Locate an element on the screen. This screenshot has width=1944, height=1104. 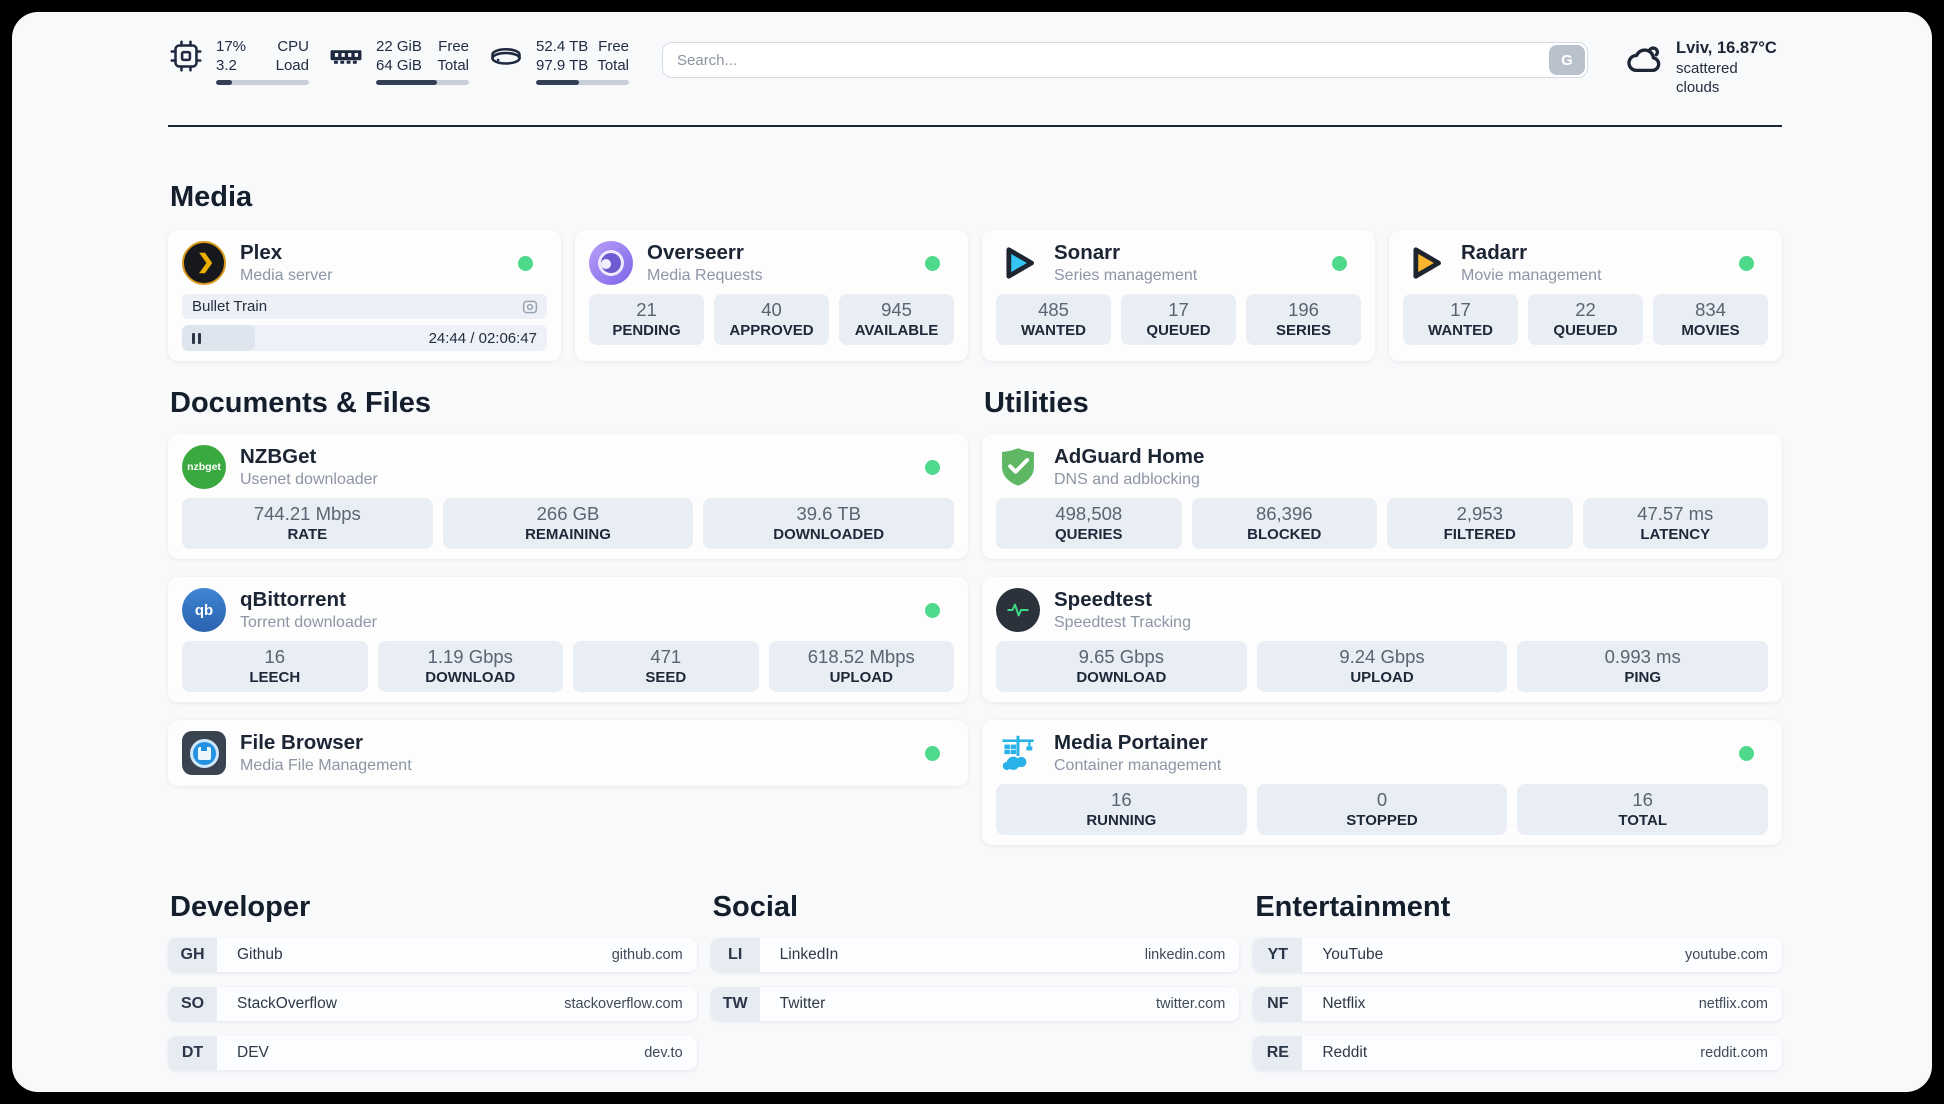
bookmark-linkedin: LI LinkedIn linkedin.com is located at coordinates (975, 955).